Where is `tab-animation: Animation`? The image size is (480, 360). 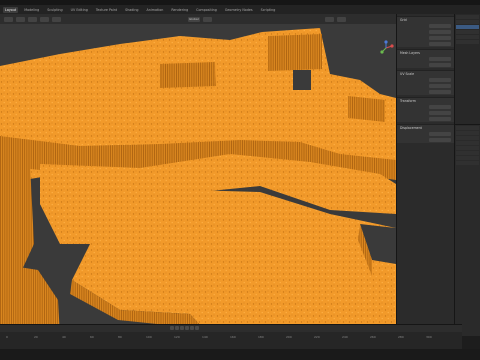
tab-animation: Animation is located at coordinates (155, 10).